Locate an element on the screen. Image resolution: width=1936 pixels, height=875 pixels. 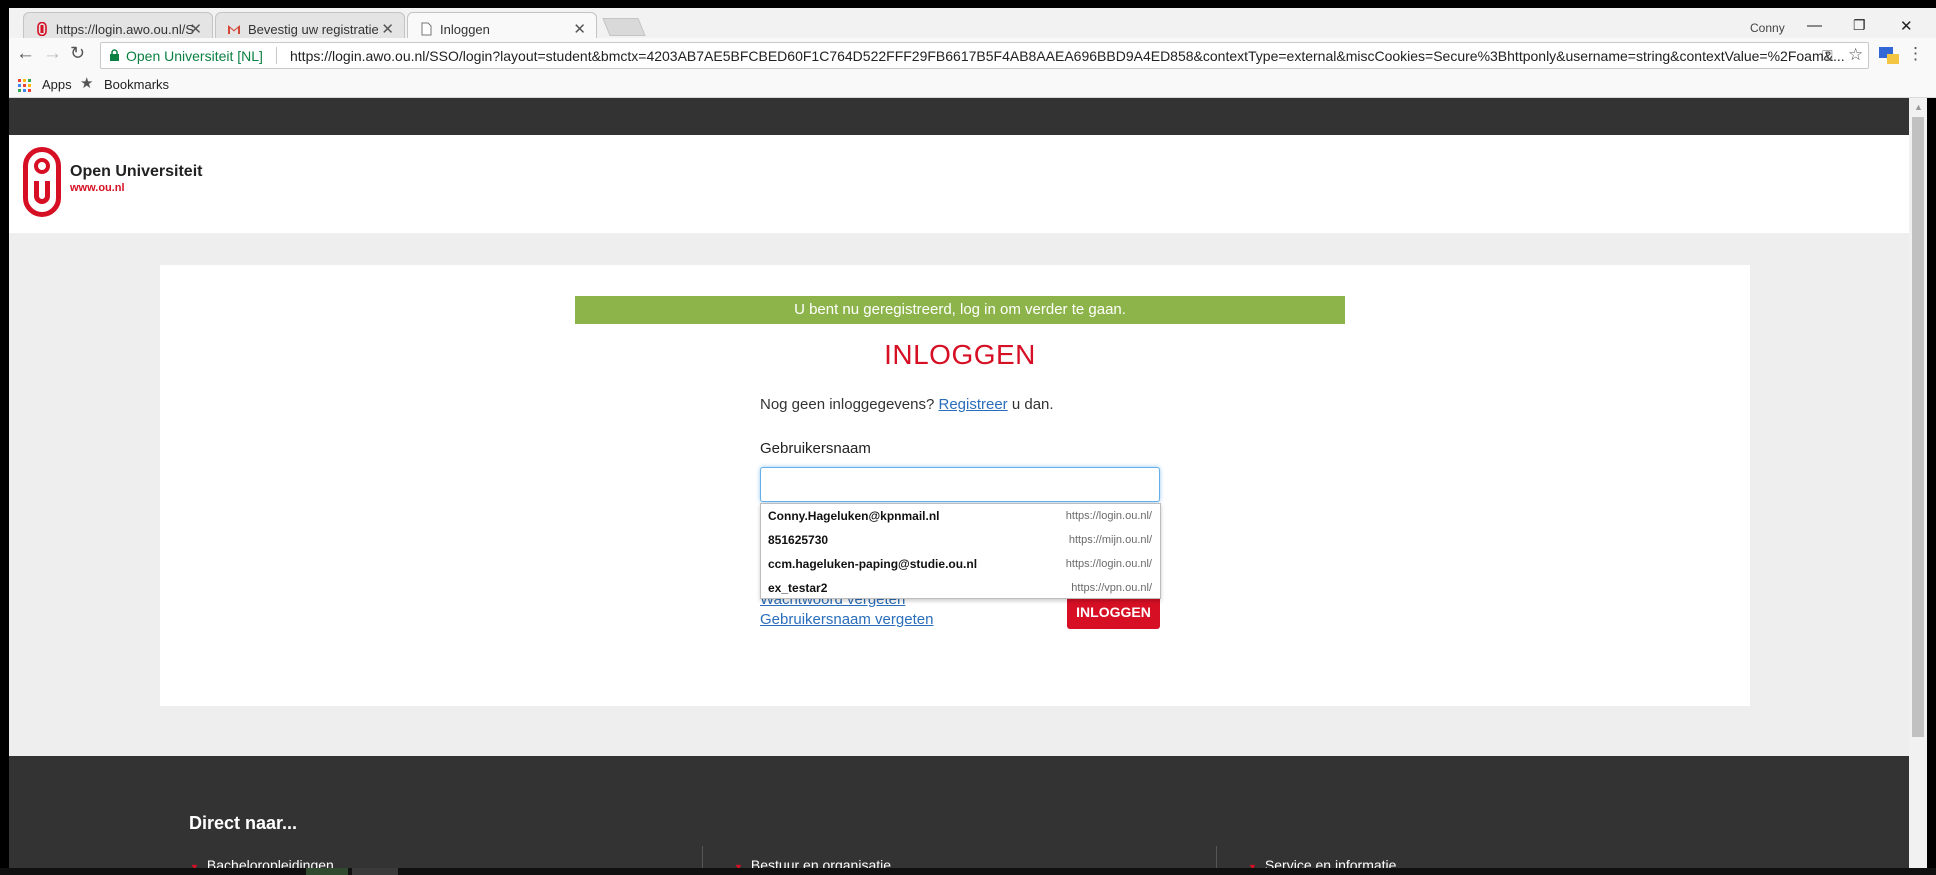
register-suffix: u dan. is located at coordinates (1032, 404).